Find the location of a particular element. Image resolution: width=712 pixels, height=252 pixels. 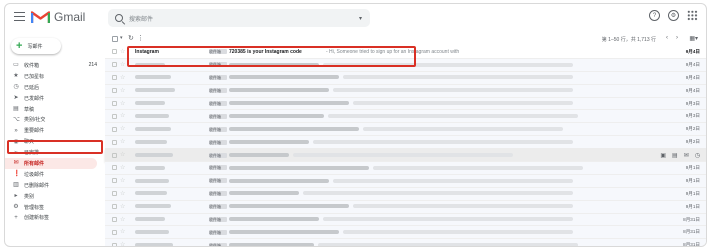

sidebar-item: ◷ 已延后 is located at coordinates (54, 87).